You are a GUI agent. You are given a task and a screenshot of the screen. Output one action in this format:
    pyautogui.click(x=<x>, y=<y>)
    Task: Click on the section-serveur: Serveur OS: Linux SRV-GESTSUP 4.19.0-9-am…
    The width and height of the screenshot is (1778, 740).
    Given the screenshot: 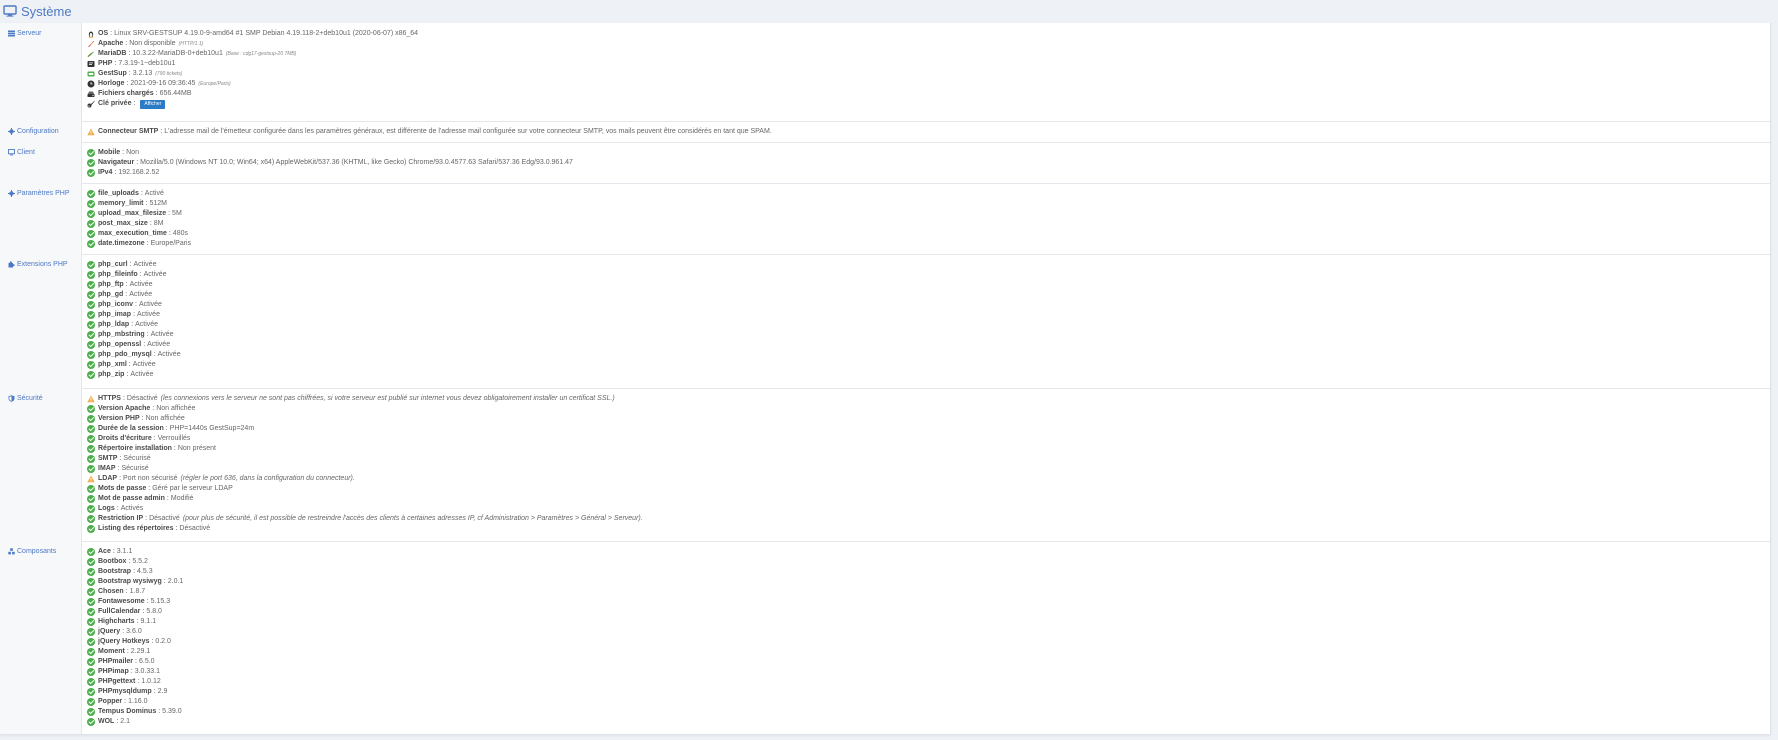 What is the action you would take?
    pyautogui.click(x=885, y=72)
    